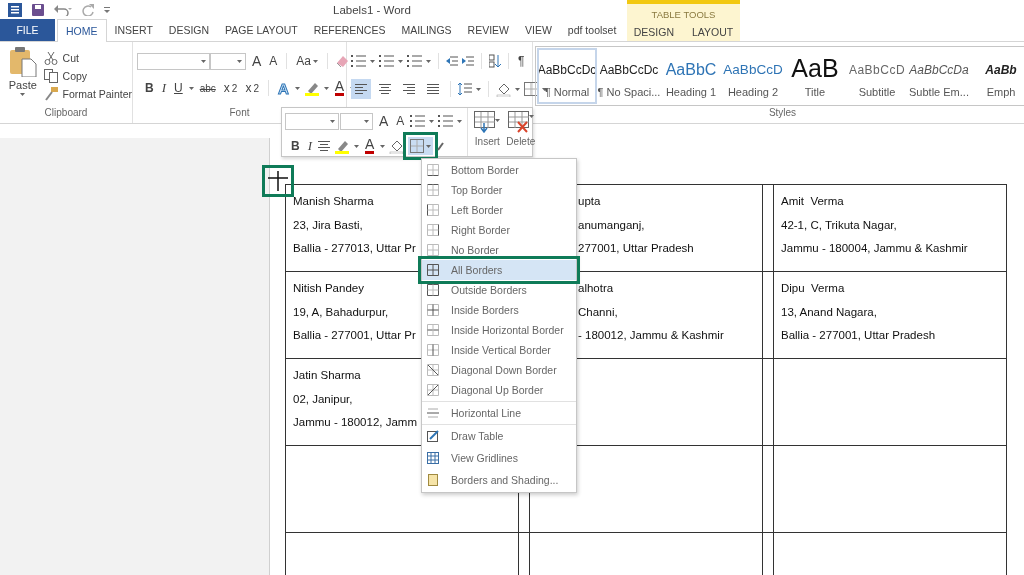 The width and height of the screenshot is (1024, 575). What do you see at coordinates (82, 30) in the screenshot?
I see `ribbon-tab: HOME` at bounding box center [82, 30].